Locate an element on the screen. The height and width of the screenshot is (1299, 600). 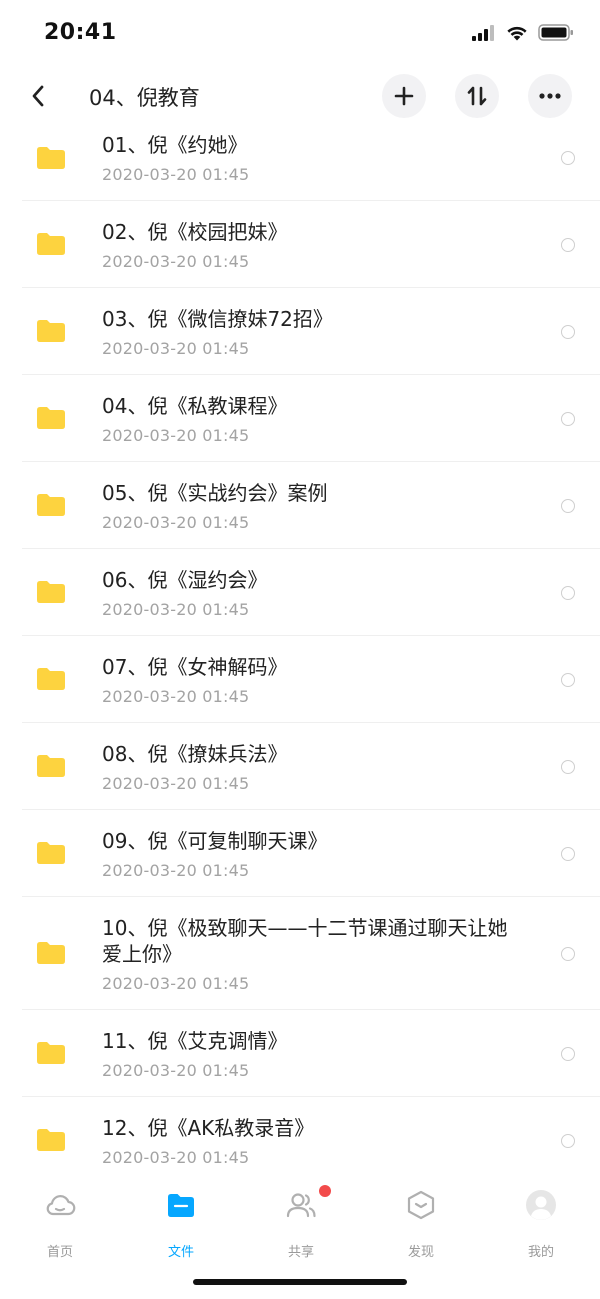
file-row: 07、倪《女神解码》 2020-03-20 01:45 is located at coordinates (300, 679).